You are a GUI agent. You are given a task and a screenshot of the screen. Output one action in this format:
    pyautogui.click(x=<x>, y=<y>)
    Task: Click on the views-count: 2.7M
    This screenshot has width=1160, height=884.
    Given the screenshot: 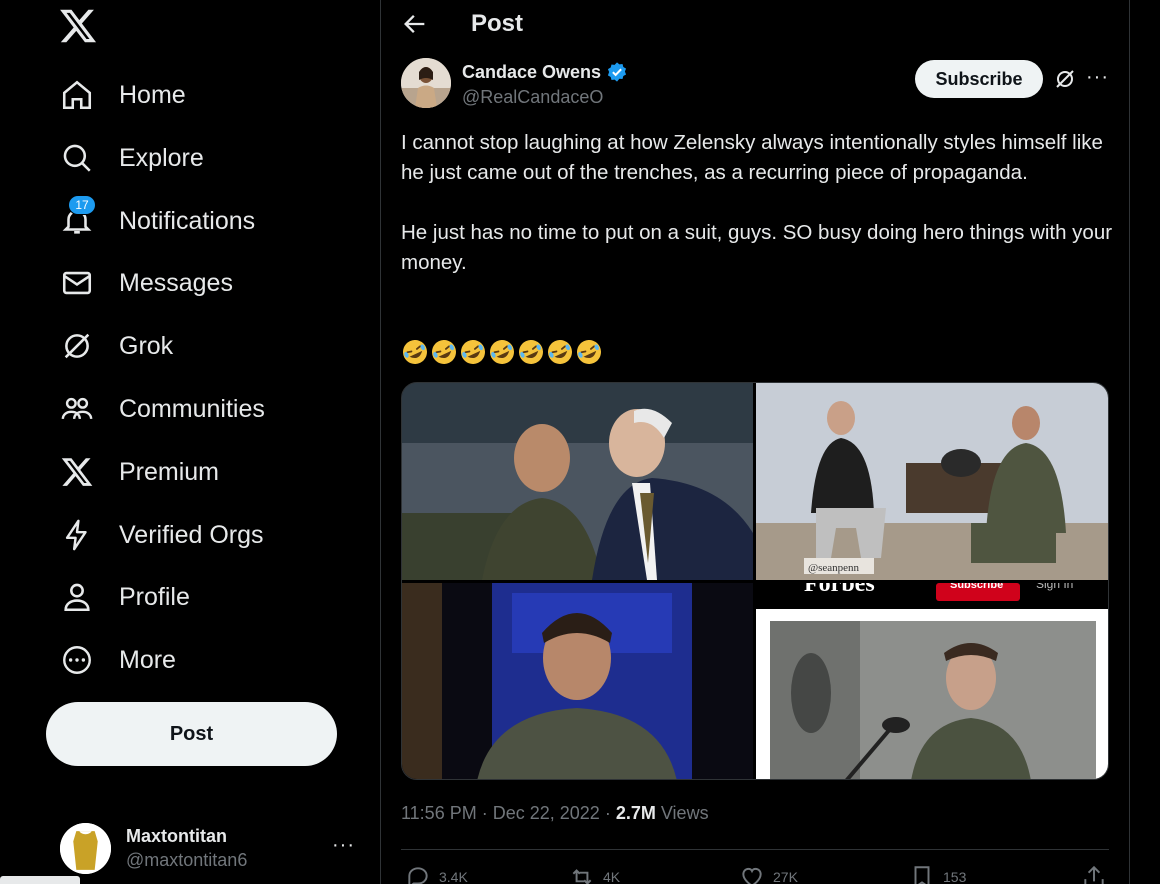 What is the action you would take?
    pyautogui.click(x=635, y=813)
    